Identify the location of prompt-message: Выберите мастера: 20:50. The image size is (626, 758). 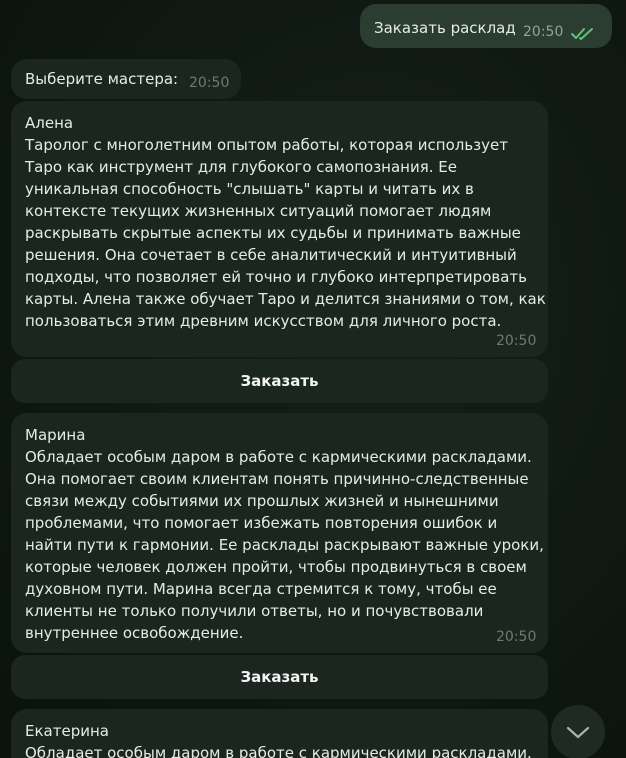
(126, 79).